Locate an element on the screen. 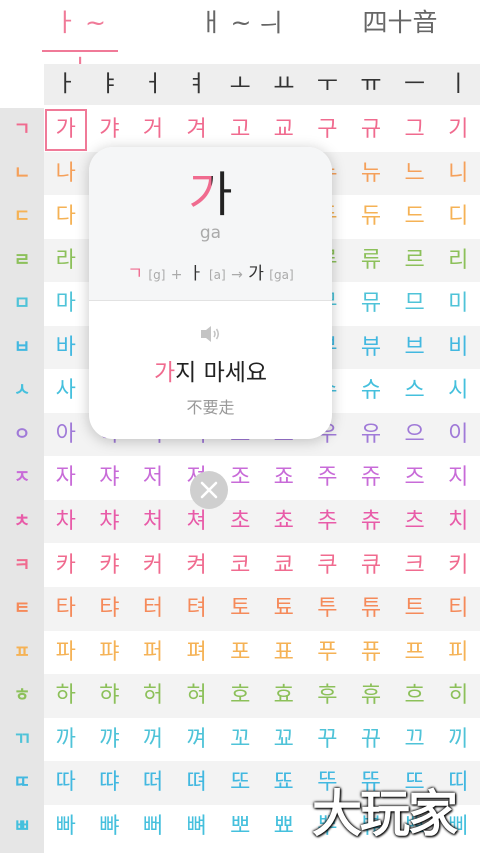 Image resolution: width=480 pixels, height=853 pixels. syllable-cell: 뉴 is located at coordinates (371, 174).